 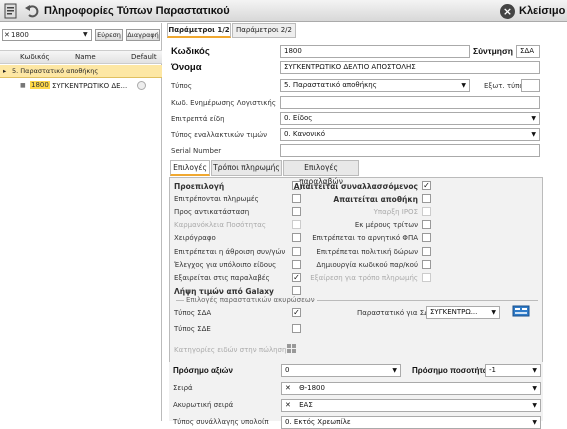 I want to click on grid-icon, so click(x=292, y=349).